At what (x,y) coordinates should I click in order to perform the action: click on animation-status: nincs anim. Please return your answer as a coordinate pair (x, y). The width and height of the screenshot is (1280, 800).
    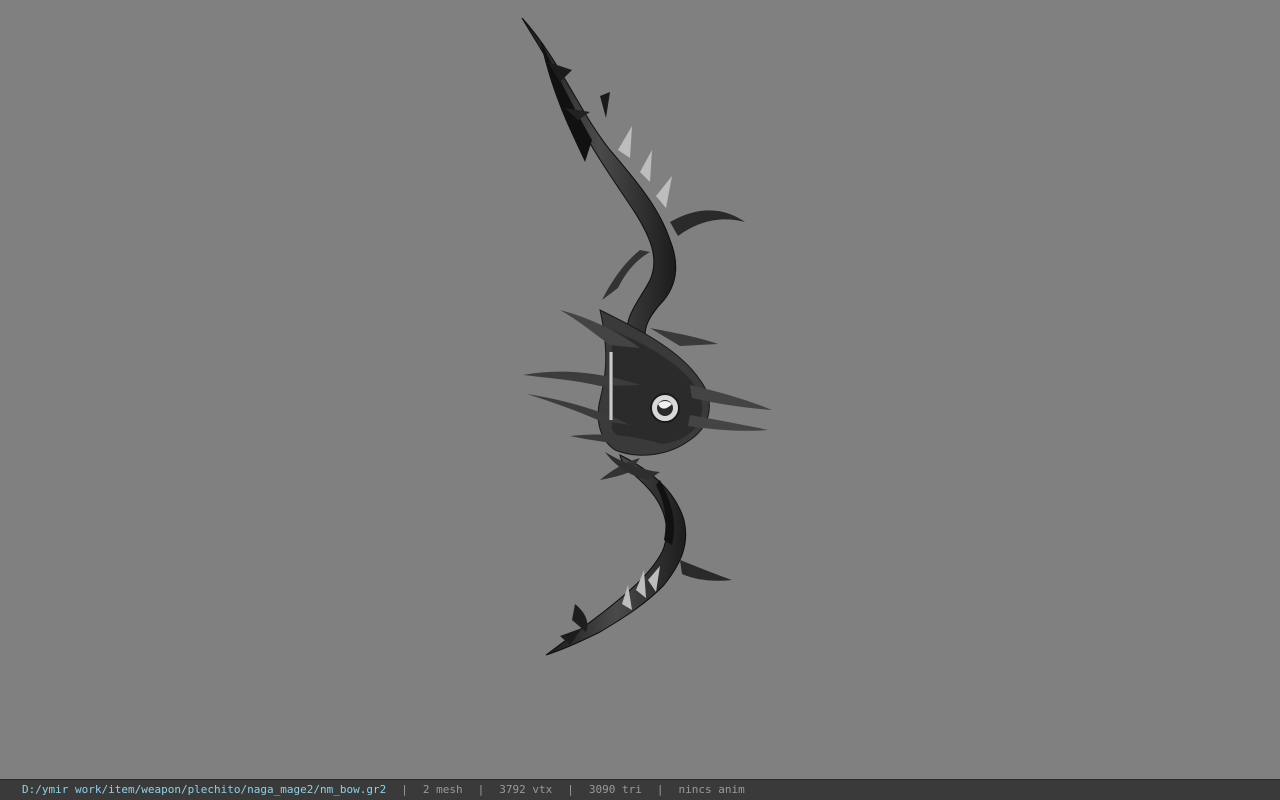
    Looking at the image, I should click on (711, 789).